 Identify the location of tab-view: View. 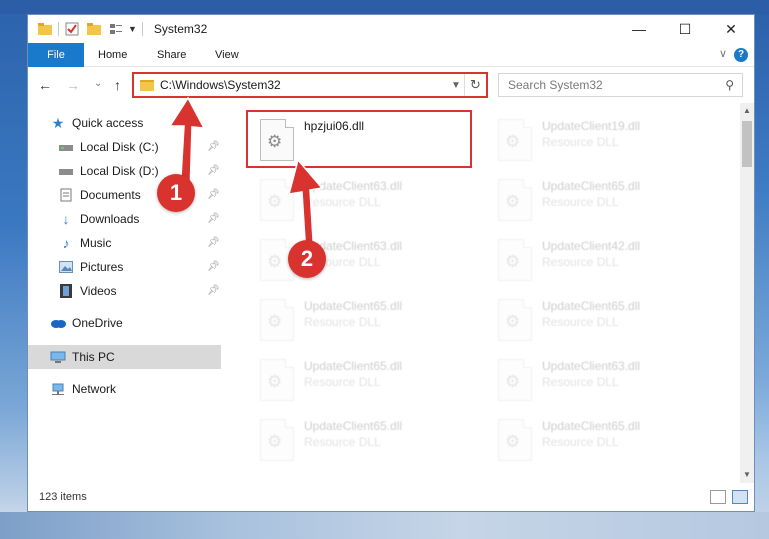
(227, 55).